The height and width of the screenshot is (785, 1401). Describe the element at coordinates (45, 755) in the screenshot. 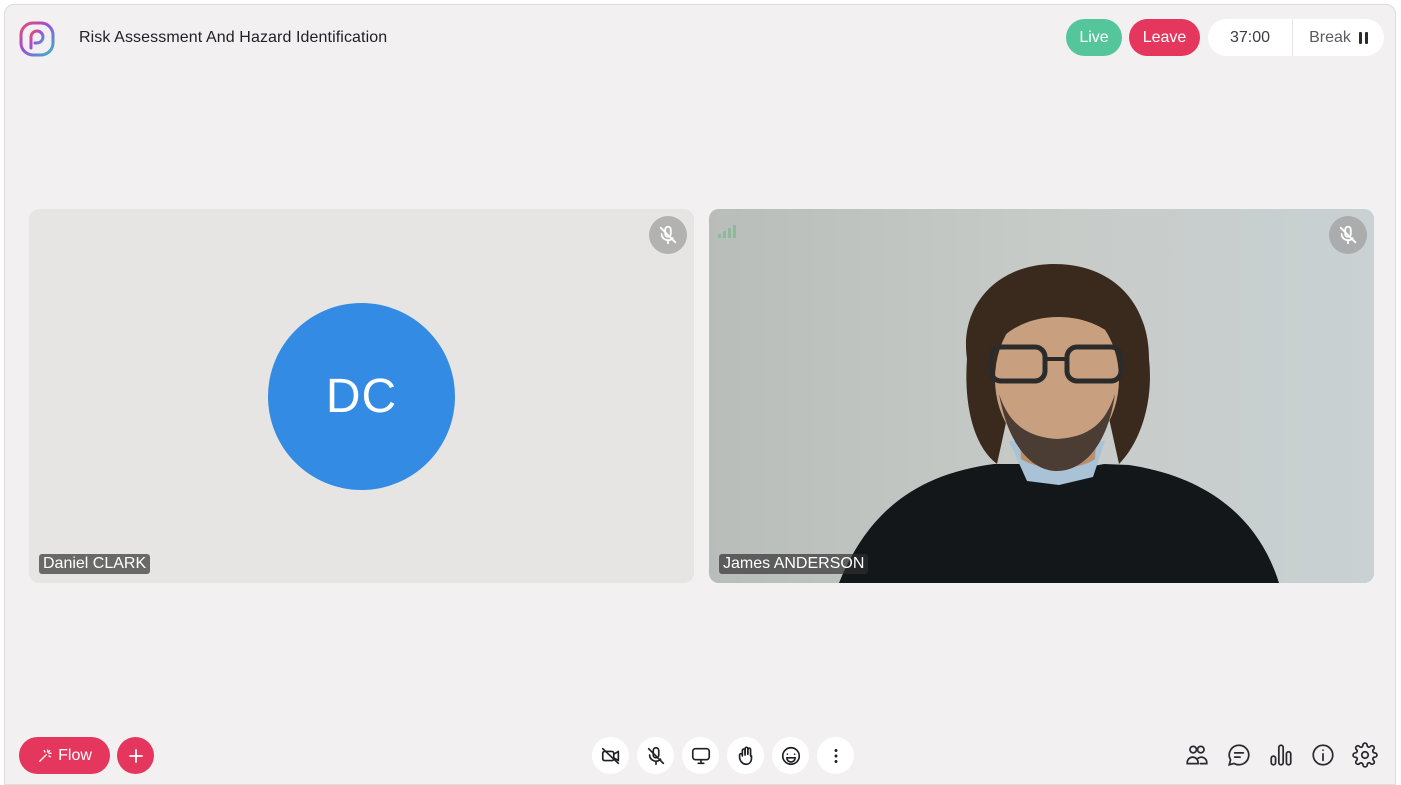

I see `sparkle-icon` at that location.